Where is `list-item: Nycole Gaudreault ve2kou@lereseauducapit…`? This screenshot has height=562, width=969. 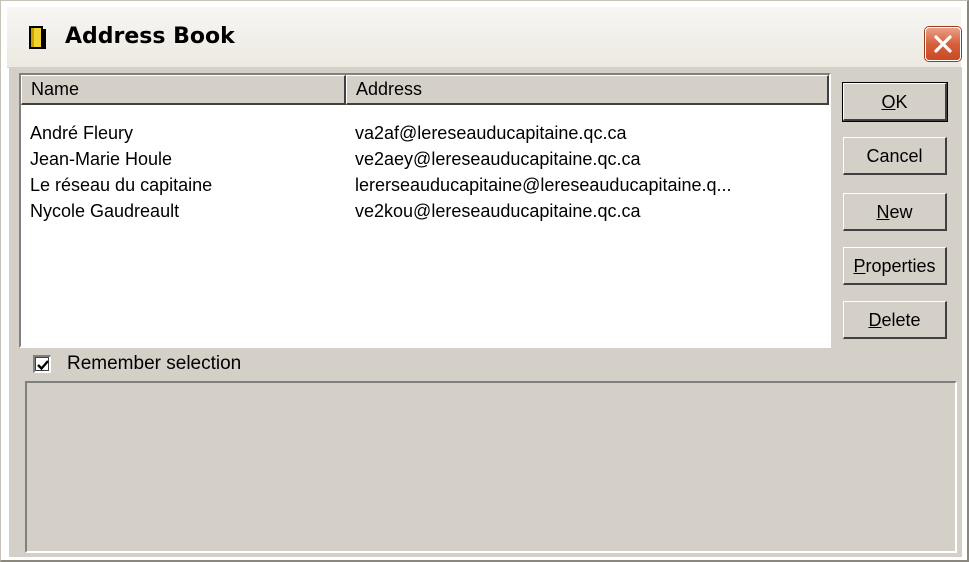
list-item: Nycole Gaudreault ve2kou@lereseauducapit… is located at coordinates (425, 211).